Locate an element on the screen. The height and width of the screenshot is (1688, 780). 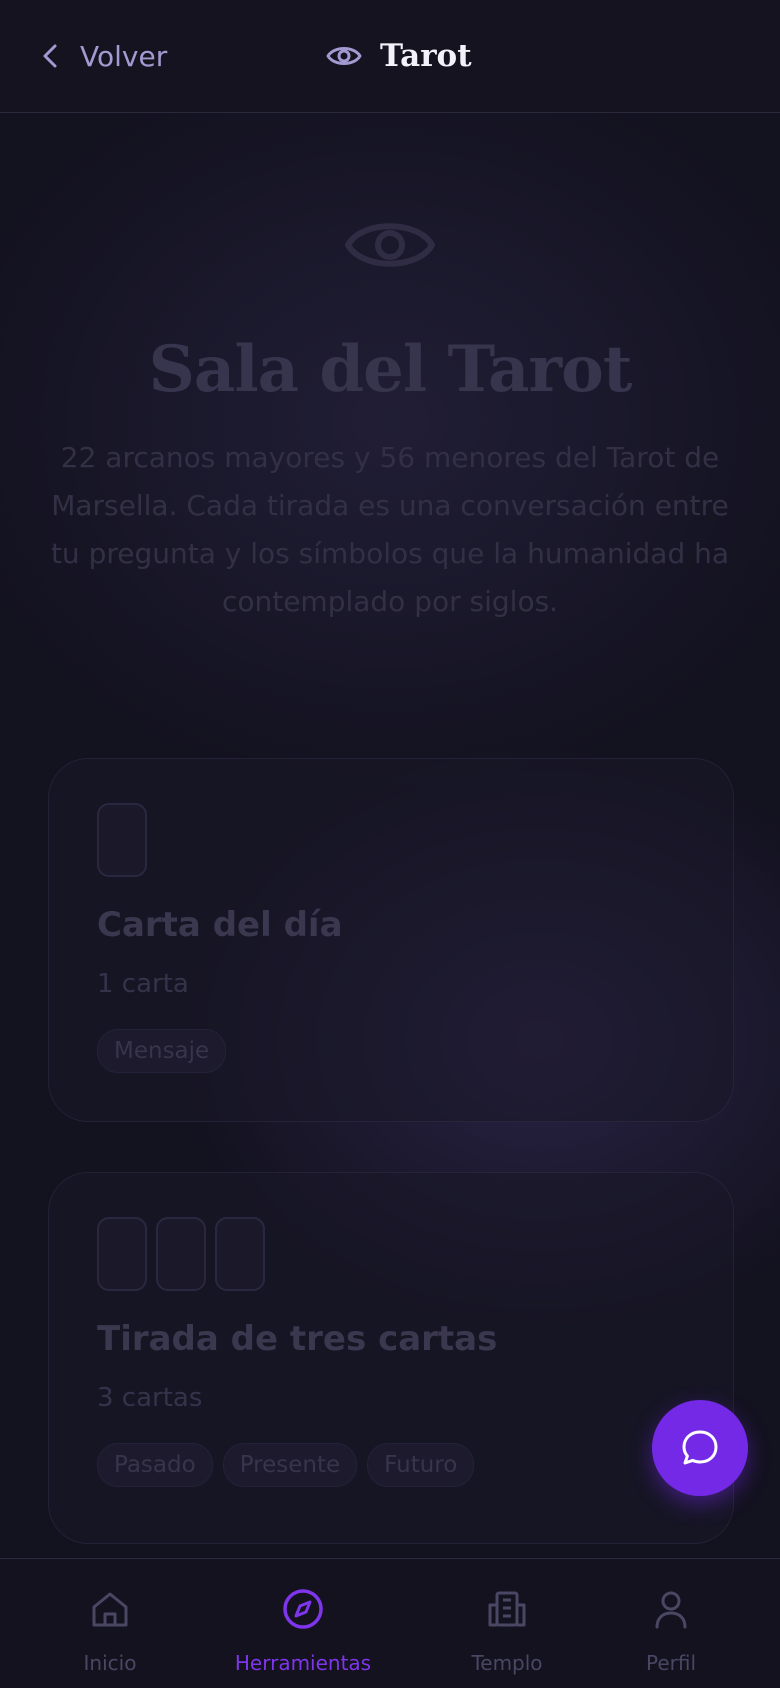
hero-title: Sala del Tarot is located at coordinates (390, 369).